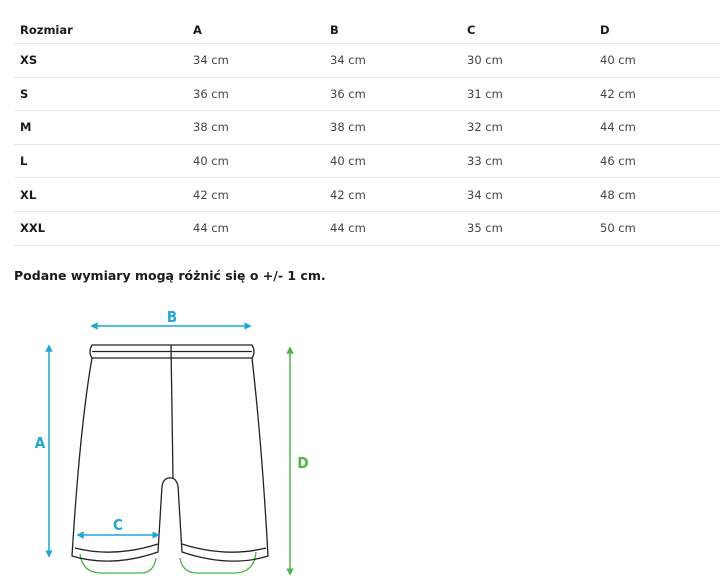 Image resolution: width=720 pixels, height=586 pixels. I want to click on size-cell: M, so click(100, 127).